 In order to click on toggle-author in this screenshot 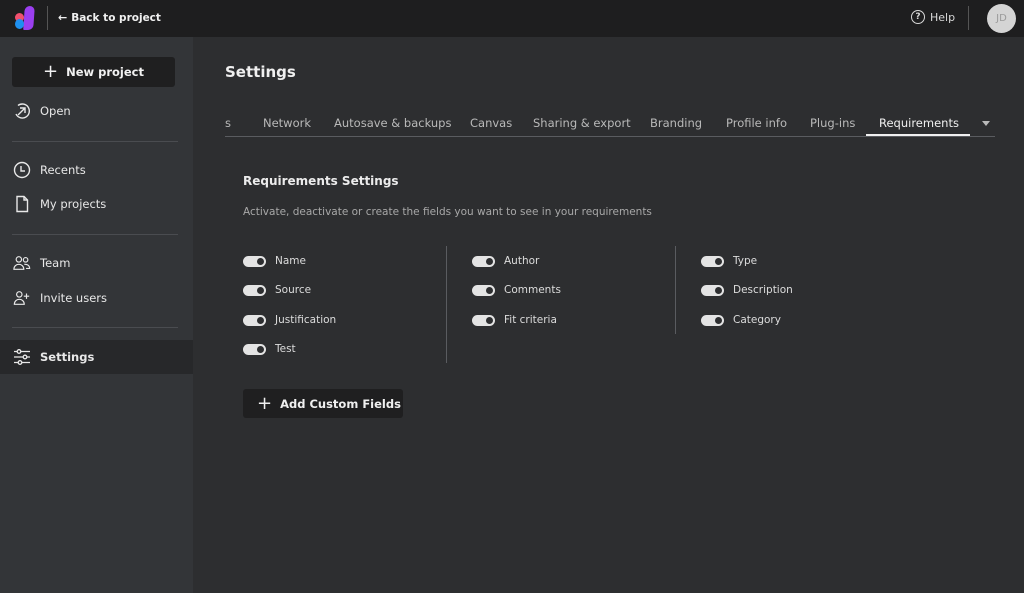, I will do `click(483, 261)`.